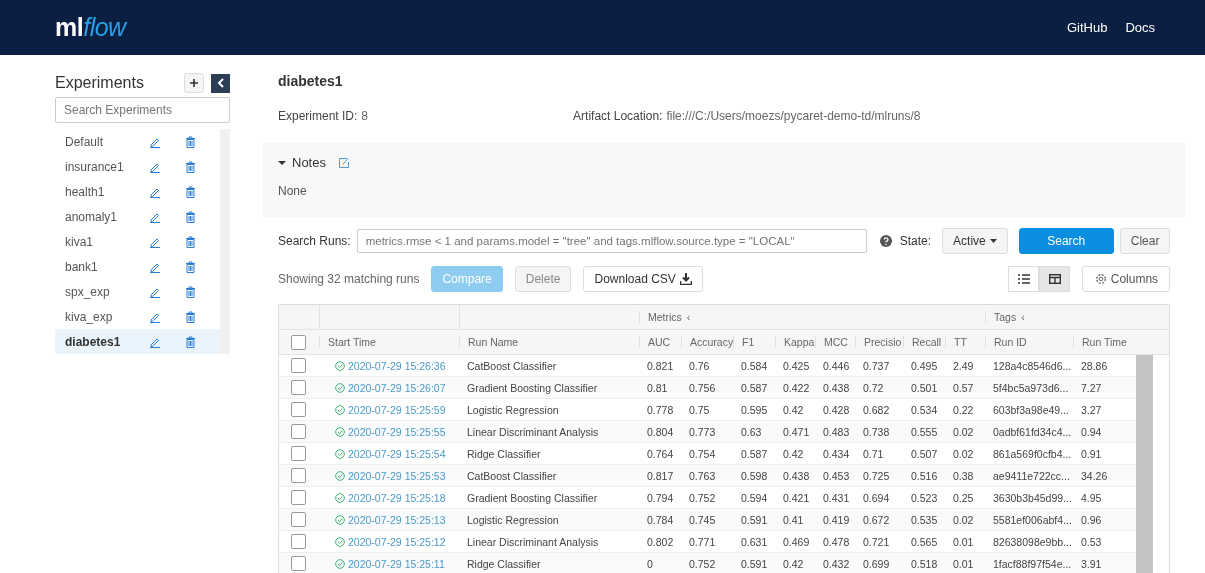 The image size is (1205, 573). What do you see at coordinates (1005, 317) in the screenshot?
I see `column-group-header: Tags` at bounding box center [1005, 317].